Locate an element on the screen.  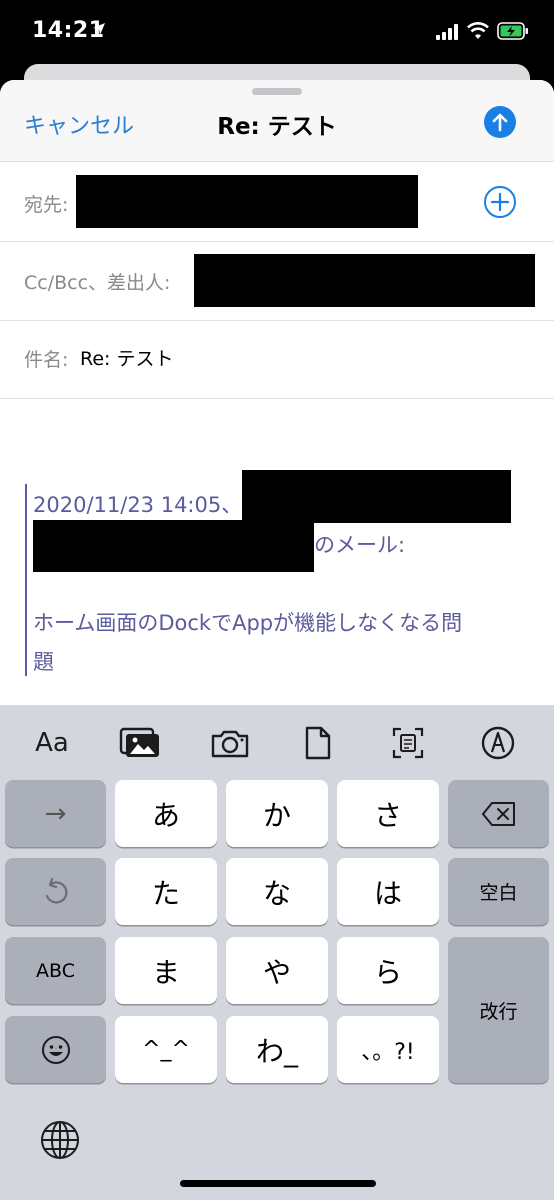
scan-document-button is located at coordinates (408, 743).